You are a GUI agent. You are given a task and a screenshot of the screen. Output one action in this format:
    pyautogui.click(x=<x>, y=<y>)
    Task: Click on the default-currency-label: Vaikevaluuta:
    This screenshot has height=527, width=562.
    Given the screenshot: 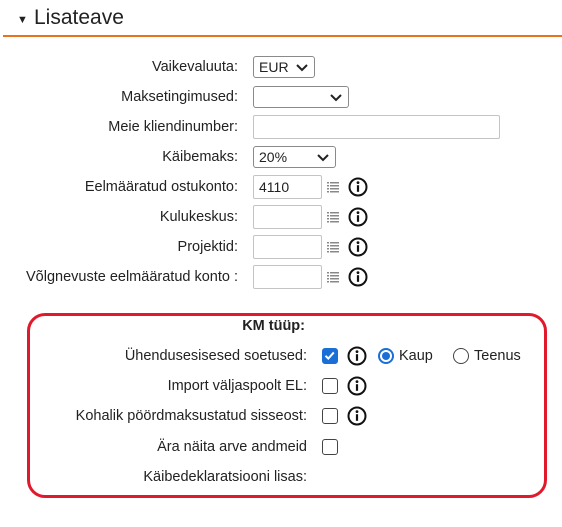 What is the action you would take?
    pyautogui.click(x=195, y=67)
    